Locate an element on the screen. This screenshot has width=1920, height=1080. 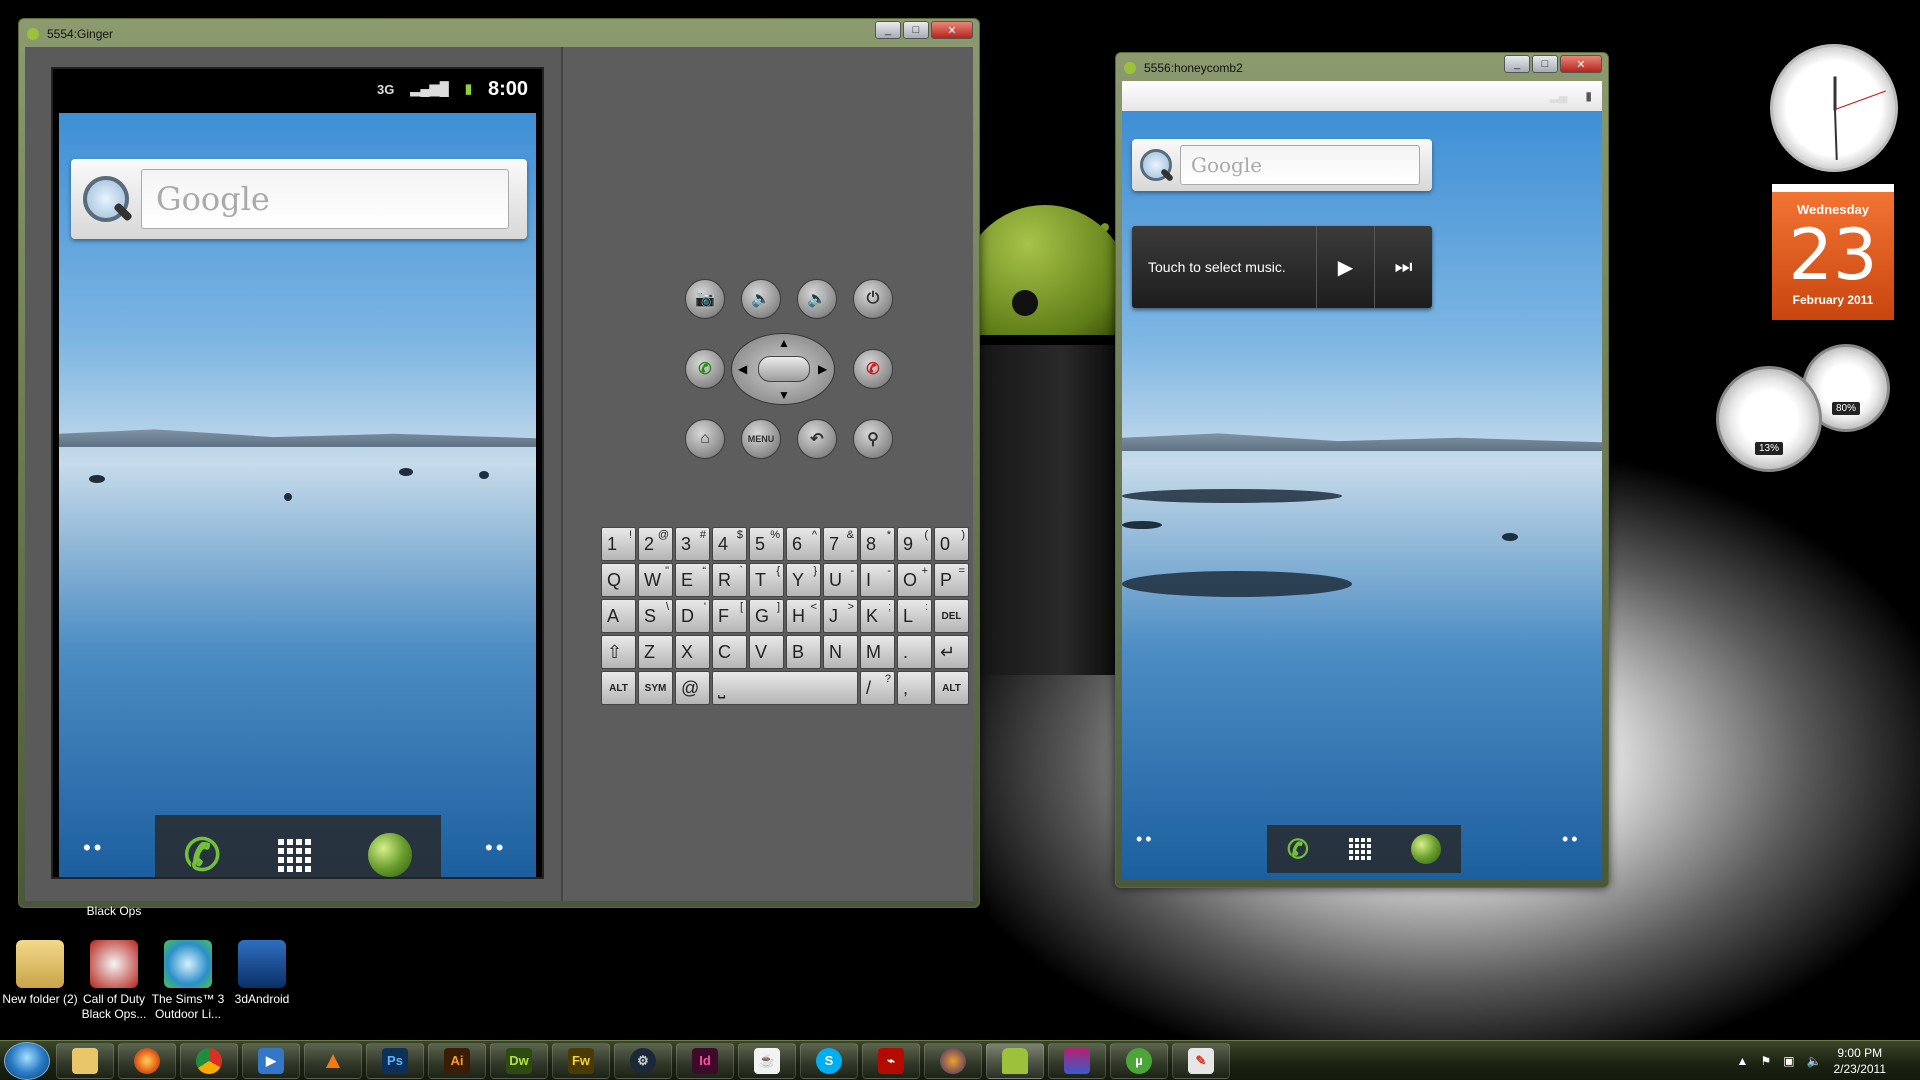
key-v: V is located at coordinates (766, 652).